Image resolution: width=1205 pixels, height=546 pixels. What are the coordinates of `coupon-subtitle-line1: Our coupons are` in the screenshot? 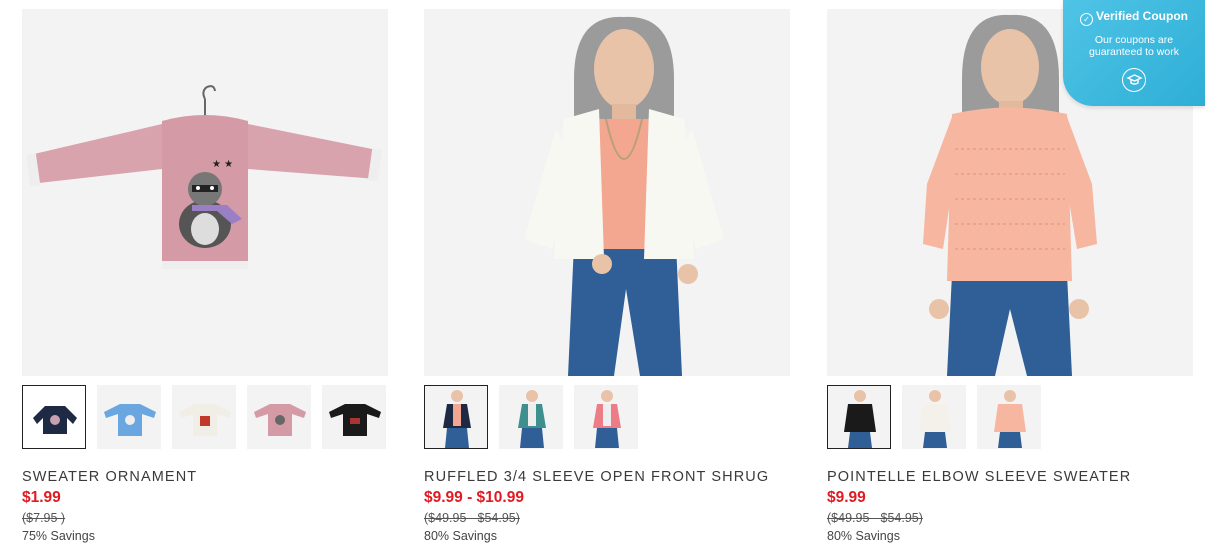 It's located at (1134, 40).